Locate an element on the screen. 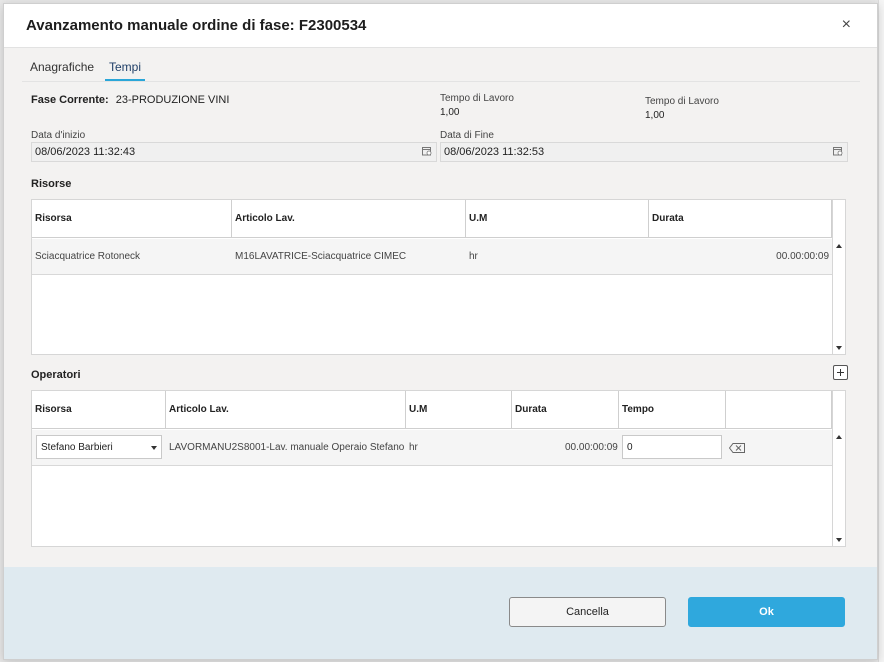  tempo-lavoro-label-2: Tempo di Lavoro is located at coordinates (682, 101).